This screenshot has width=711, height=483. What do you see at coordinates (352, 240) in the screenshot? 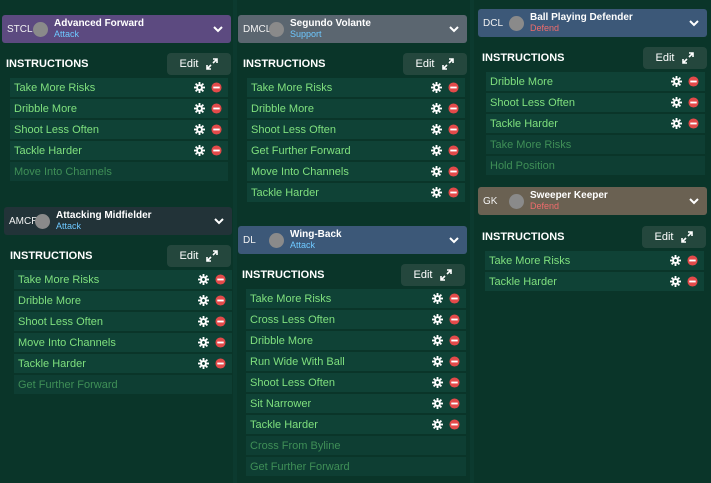
I see `role-header: DL Wing-Back Attack` at bounding box center [352, 240].